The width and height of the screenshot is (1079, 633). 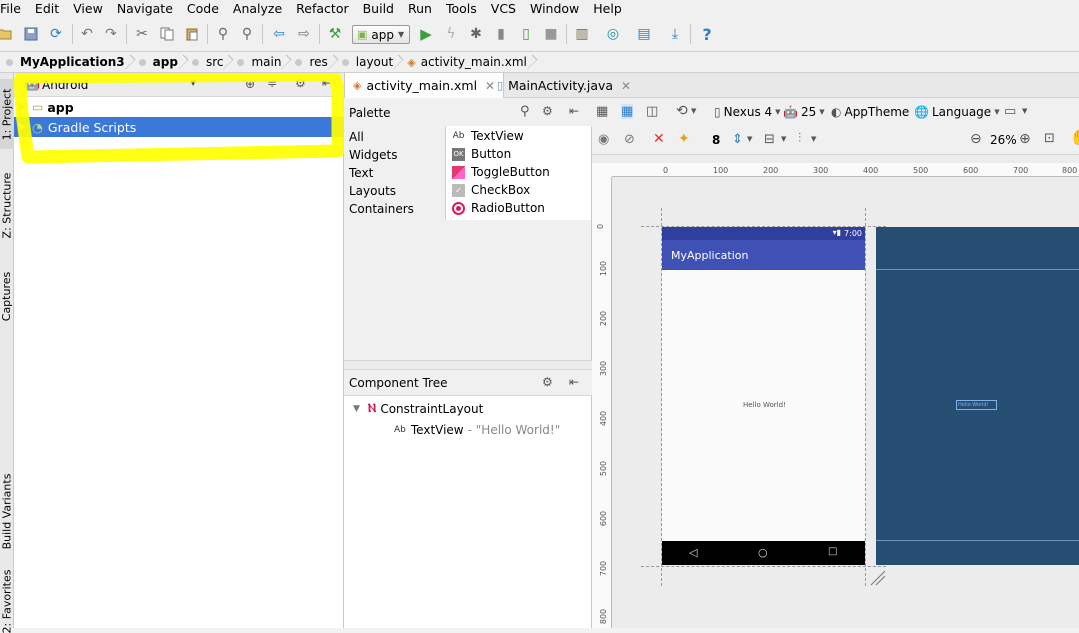 What do you see at coordinates (373, 155) in the screenshot?
I see `palette-category-widgets: Widgets` at bounding box center [373, 155].